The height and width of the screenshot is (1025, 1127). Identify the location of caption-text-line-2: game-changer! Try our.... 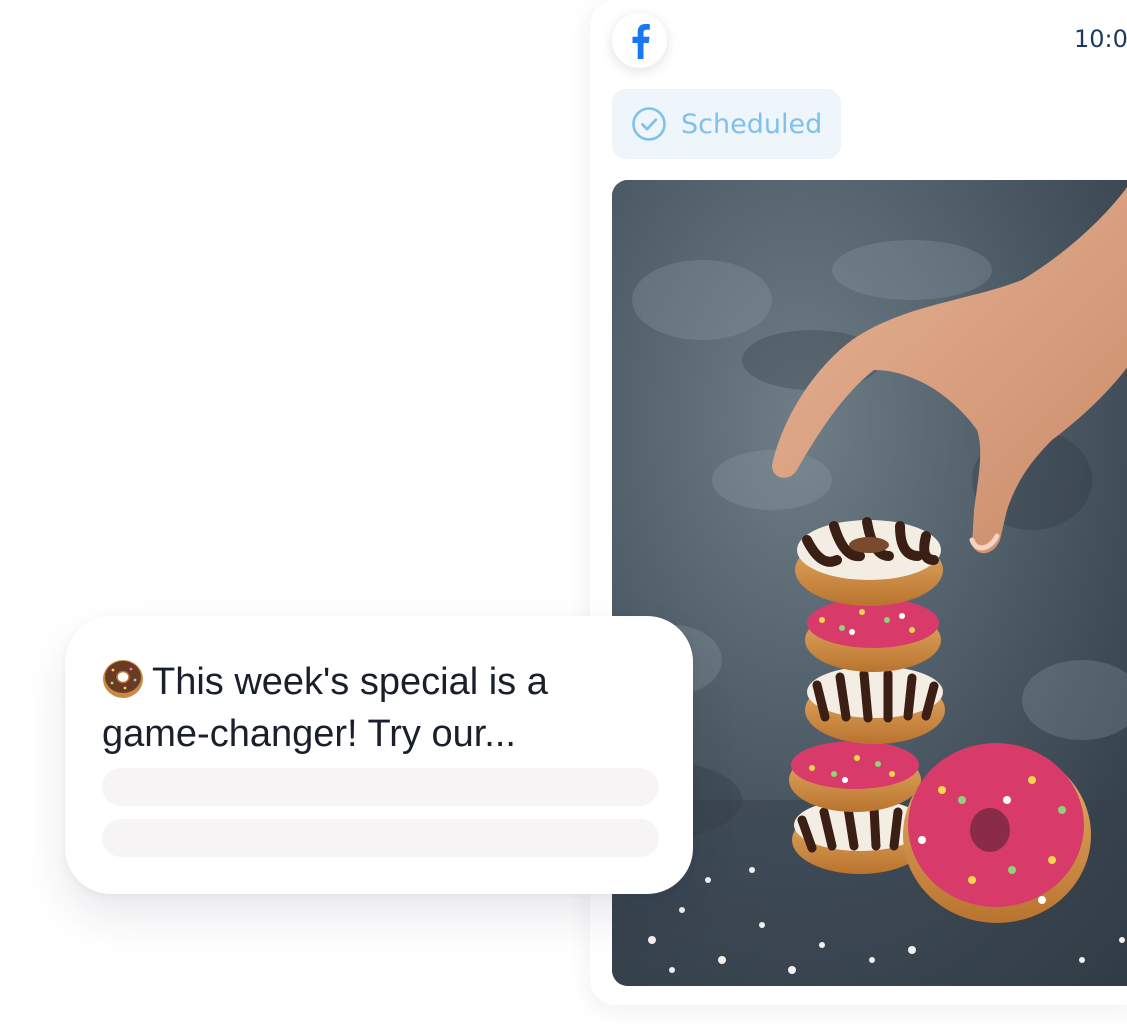
(309, 734).